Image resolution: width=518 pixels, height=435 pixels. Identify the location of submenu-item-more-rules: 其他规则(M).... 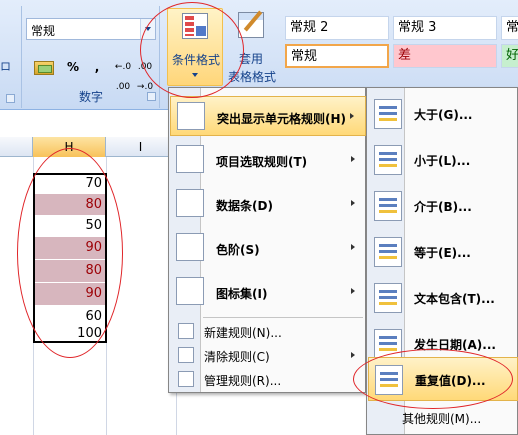
(443, 417).